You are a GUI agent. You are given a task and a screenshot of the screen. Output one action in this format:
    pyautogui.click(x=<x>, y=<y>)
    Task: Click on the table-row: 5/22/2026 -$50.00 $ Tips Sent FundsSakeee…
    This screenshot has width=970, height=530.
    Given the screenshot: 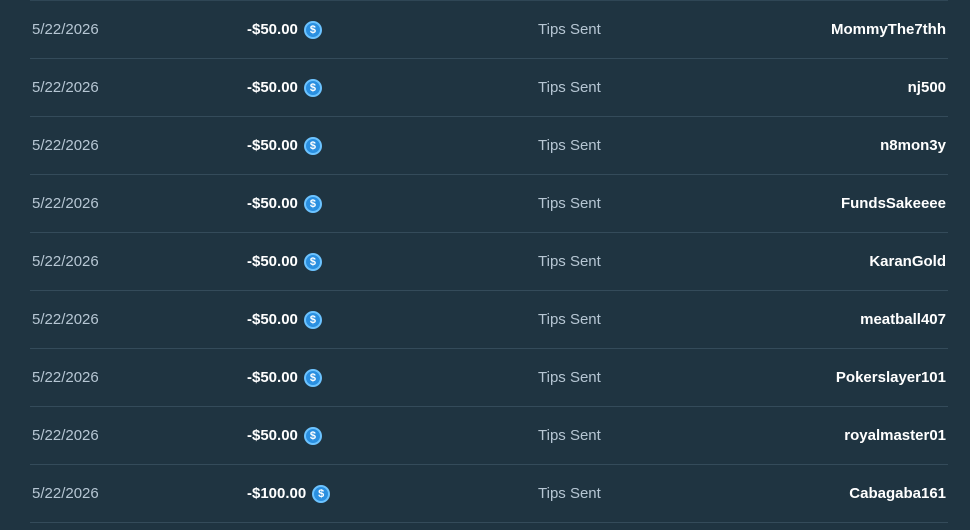 What is the action you would take?
    pyautogui.click(x=489, y=204)
    